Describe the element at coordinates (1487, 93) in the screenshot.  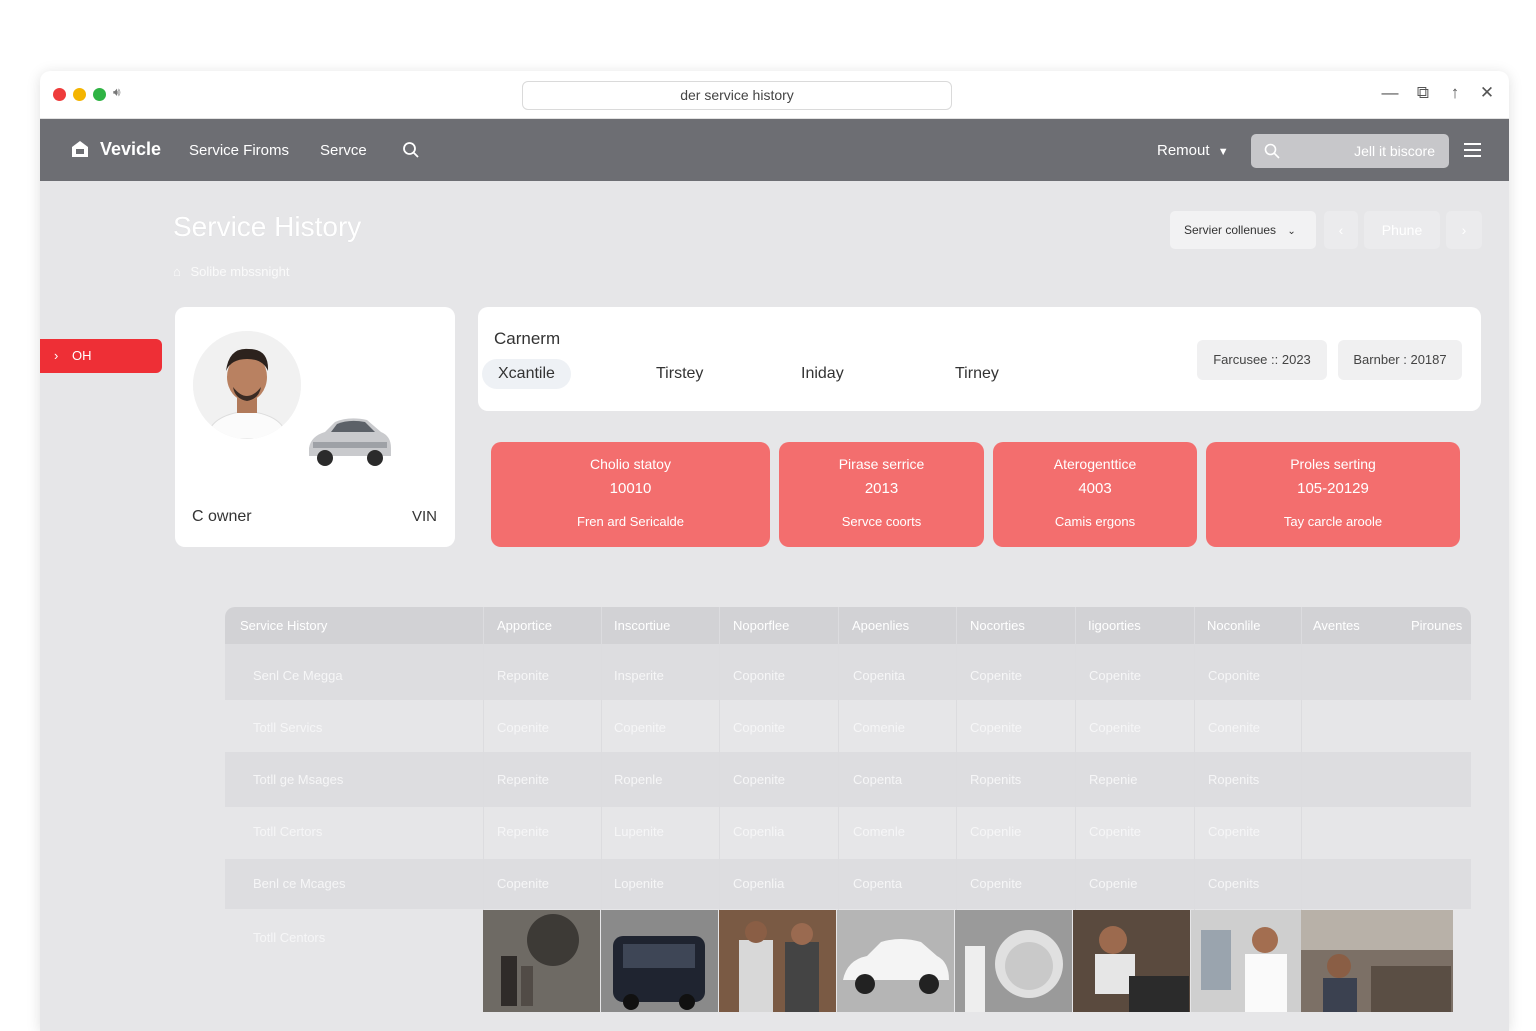
I see `close-icon: ✕` at that location.